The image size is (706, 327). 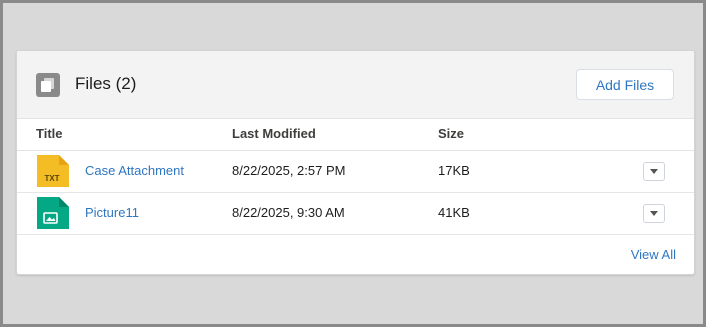 What do you see at coordinates (274, 133) in the screenshot?
I see `column-header-last-modified: Last Modified` at bounding box center [274, 133].